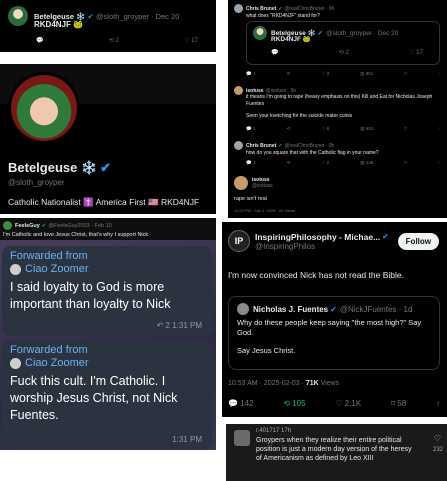 Image resolution: width=447 pixels, height=481 pixels. Describe the element at coordinates (437, 450) in the screenshot. I see `like-count: 232` at that location.